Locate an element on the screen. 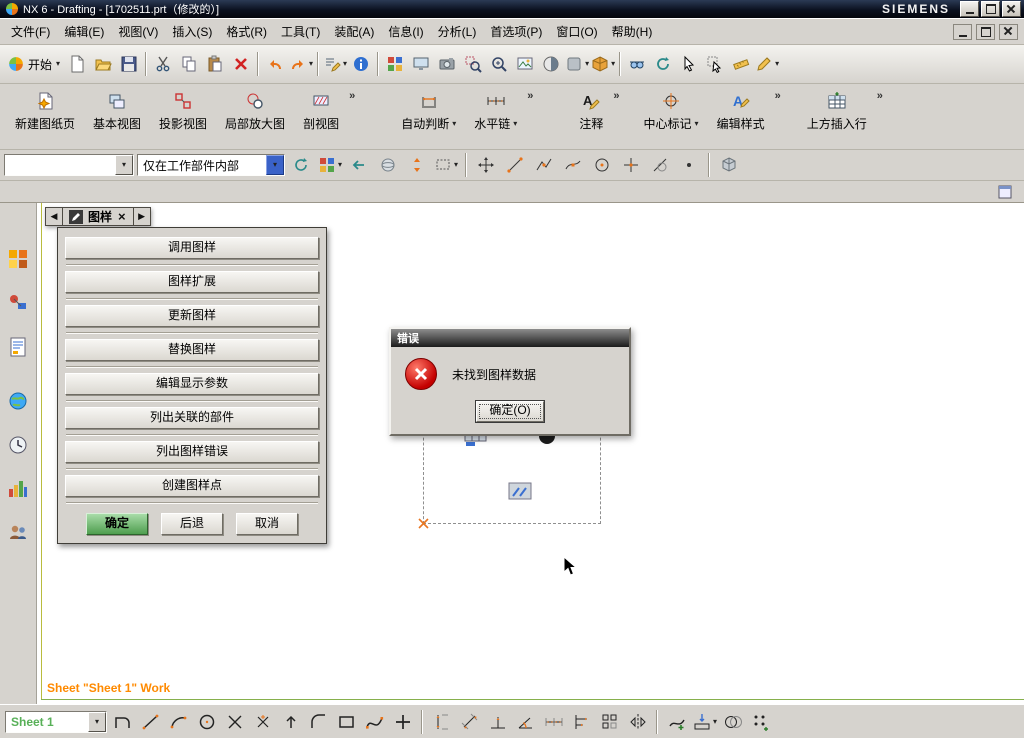  inferred-dimension-button: 自动判断 ▾ is located at coordinates (428, 111).